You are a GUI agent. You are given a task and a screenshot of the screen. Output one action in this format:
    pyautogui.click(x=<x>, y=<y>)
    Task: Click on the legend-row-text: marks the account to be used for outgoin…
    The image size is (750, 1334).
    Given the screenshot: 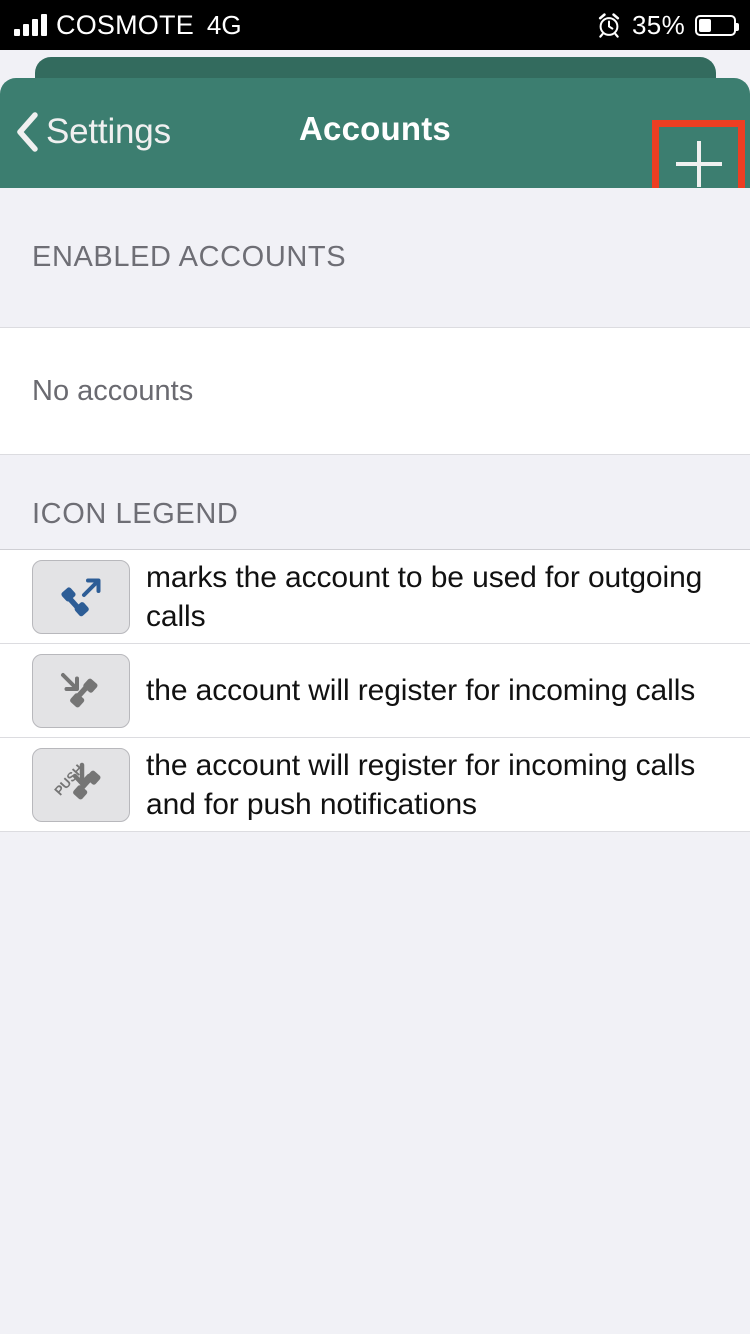 What is the action you would take?
    pyautogui.click(x=424, y=596)
    